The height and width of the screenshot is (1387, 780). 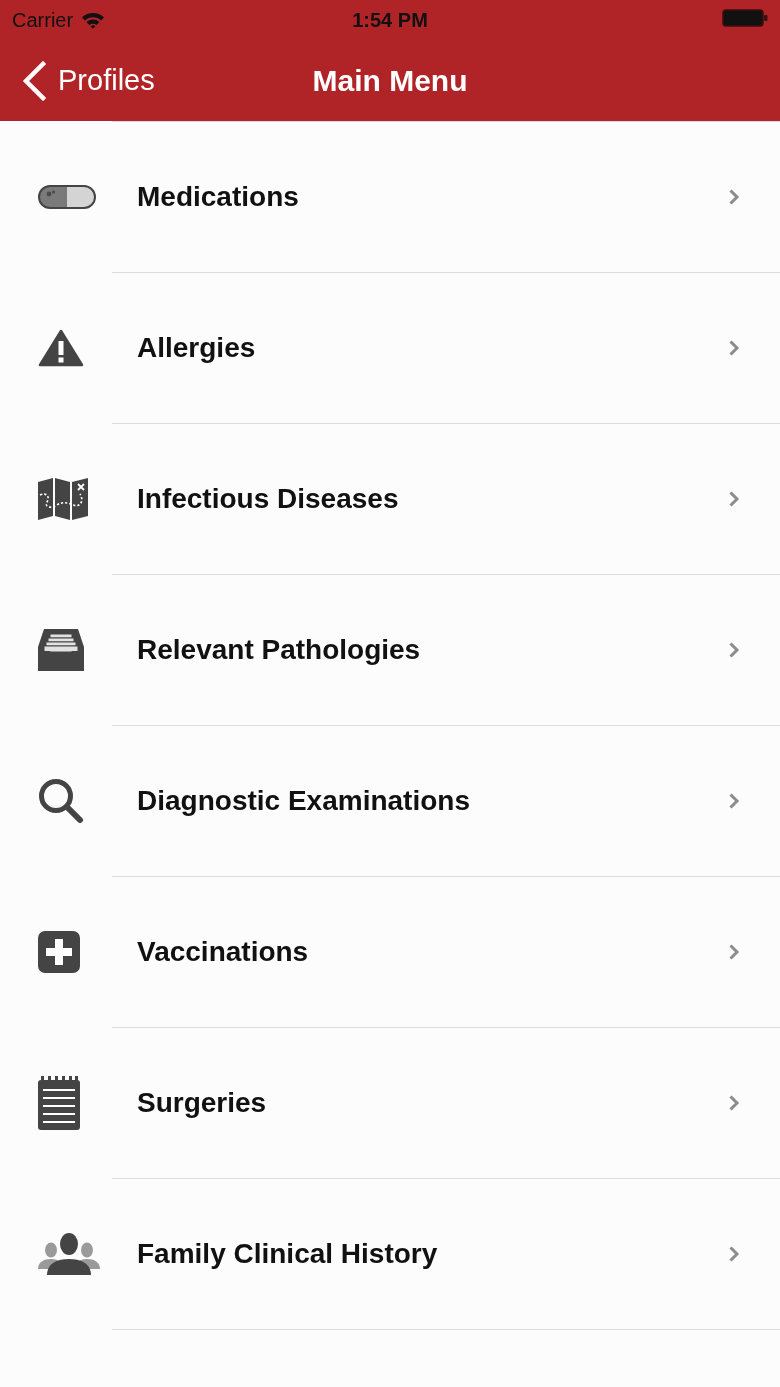 What do you see at coordinates (61, 801) in the screenshot?
I see `search-icon` at bounding box center [61, 801].